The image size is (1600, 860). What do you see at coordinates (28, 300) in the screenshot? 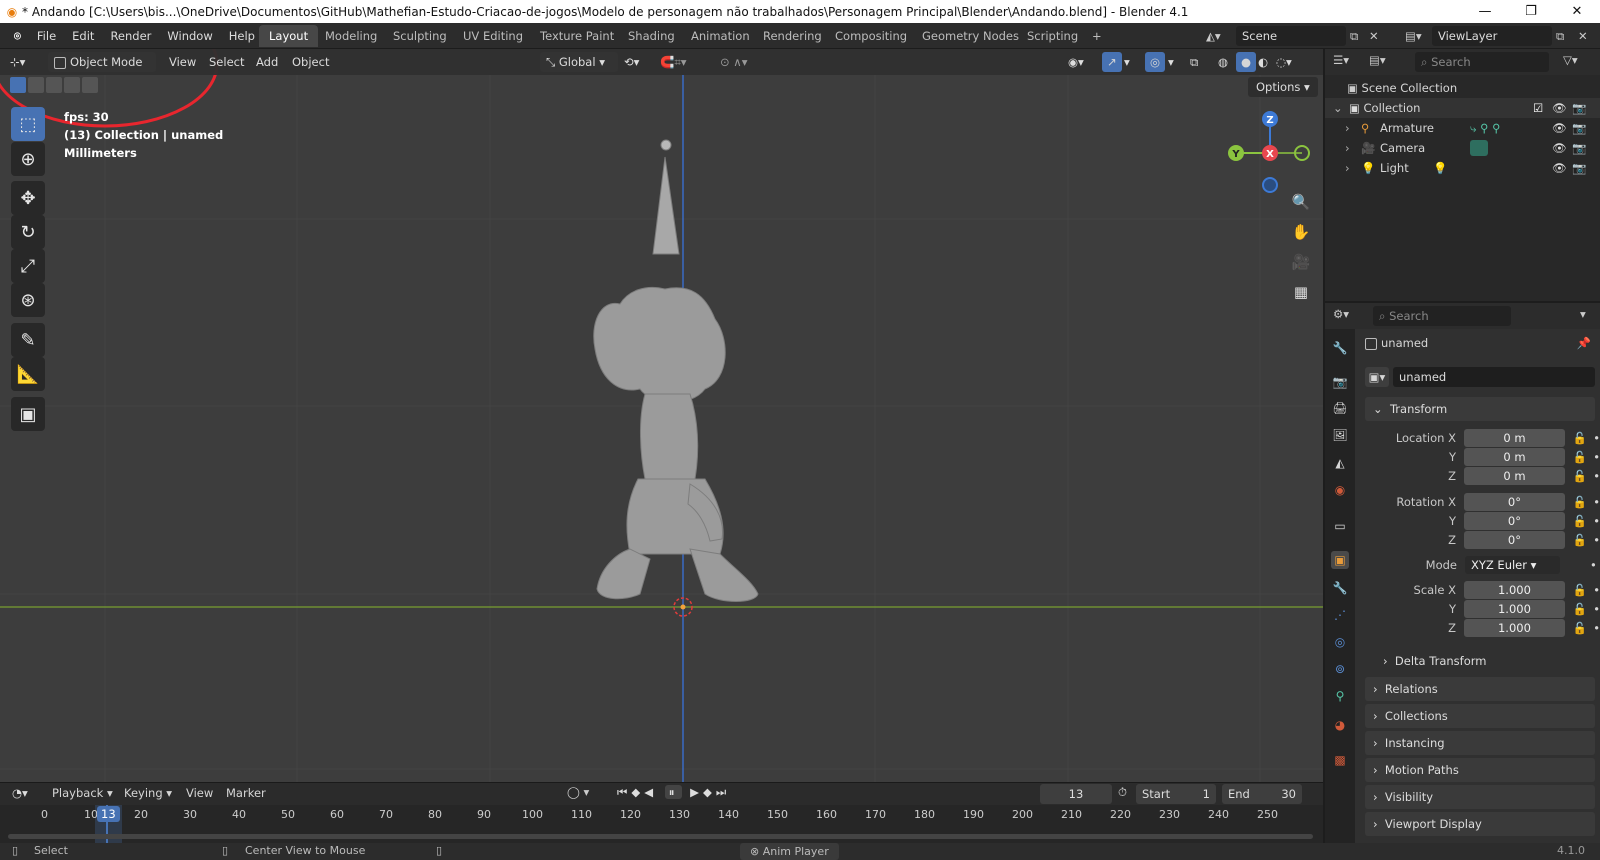
I see `transform-tool: ⊛` at bounding box center [28, 300].